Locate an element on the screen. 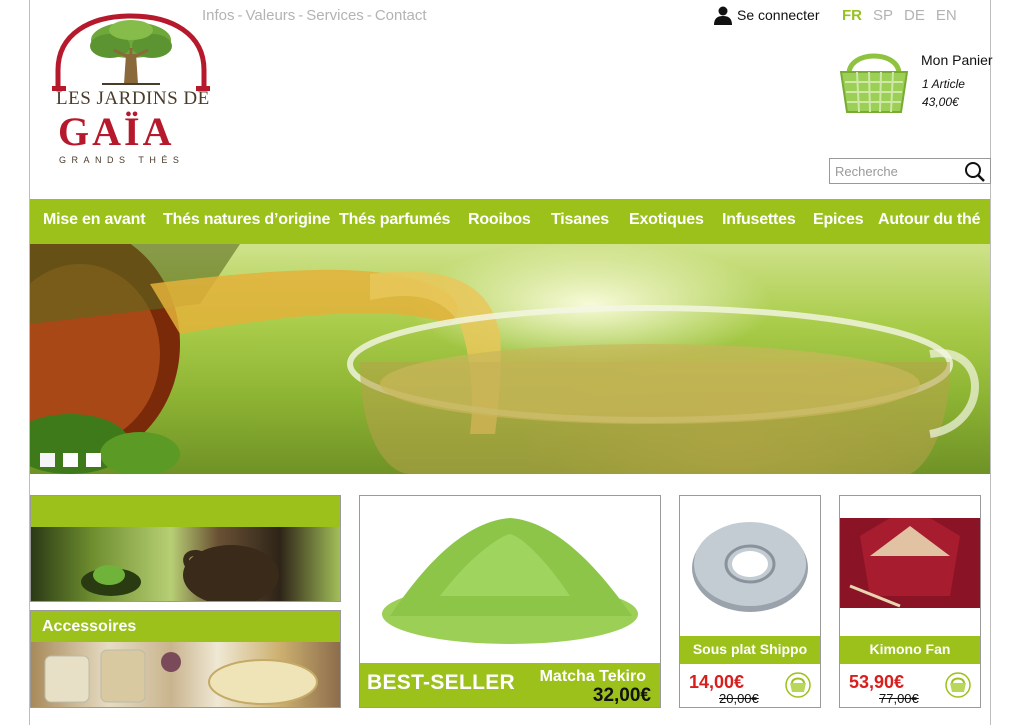 The width and height of the screenshot is (1020, 725). kimono-image is located at coordinates (910, 563).